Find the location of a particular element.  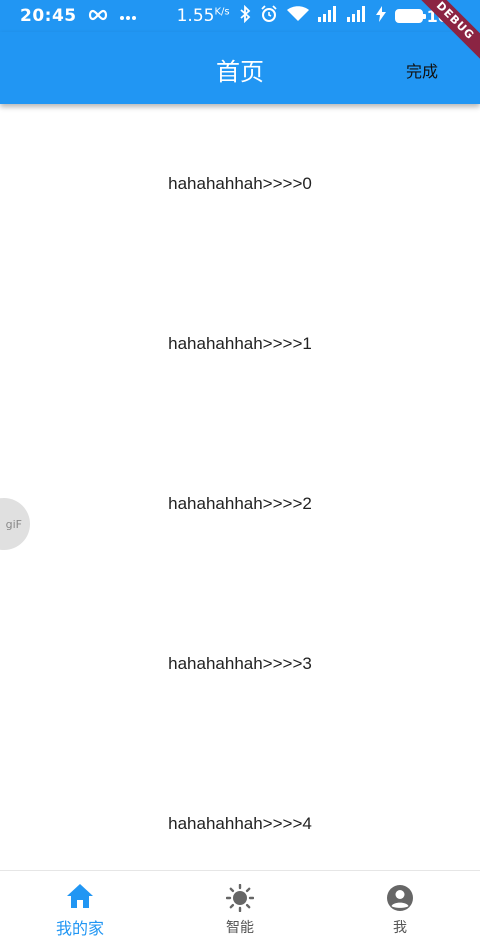

nav-label-me: 我 is located at coordinates (400, 927).